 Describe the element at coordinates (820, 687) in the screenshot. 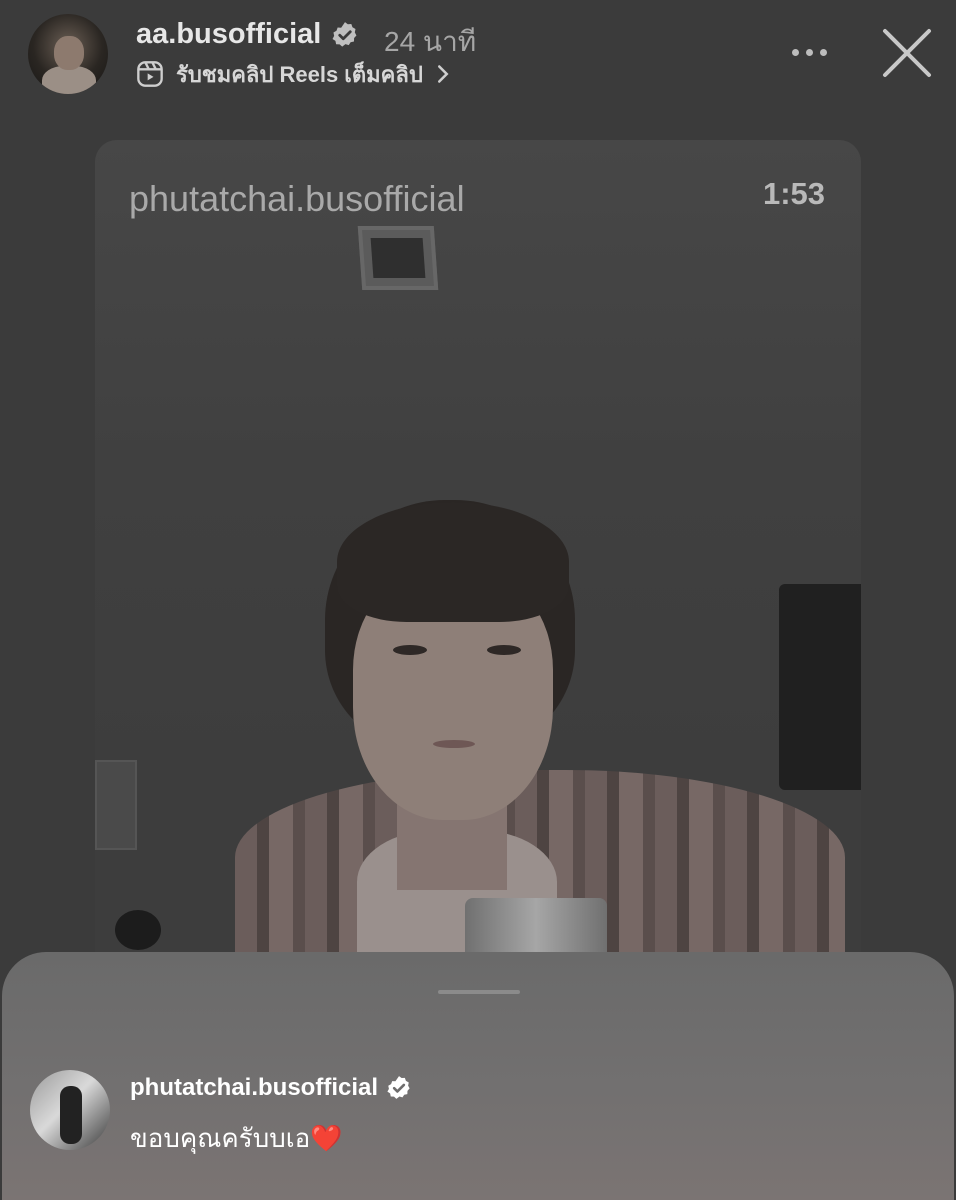

I see `speaker` at that location.